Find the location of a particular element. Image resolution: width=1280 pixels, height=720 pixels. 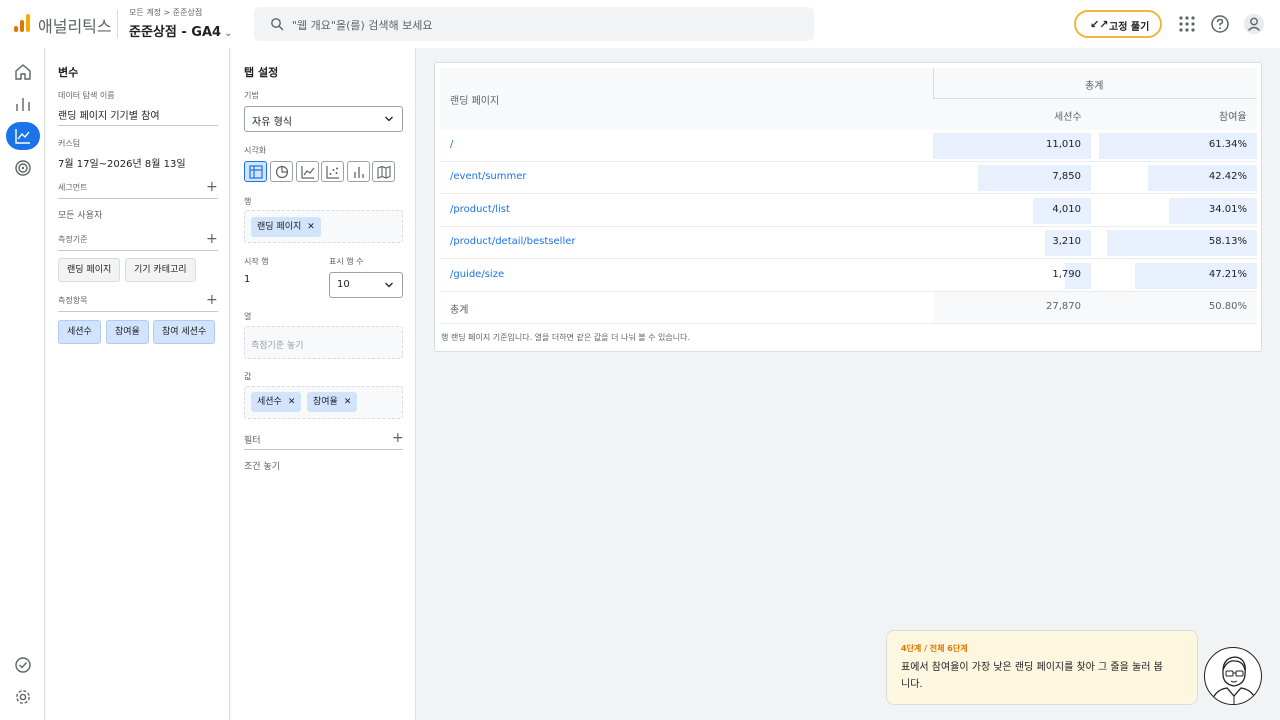

start-row-label: 시작 행 is located at coordinates (256, 261).